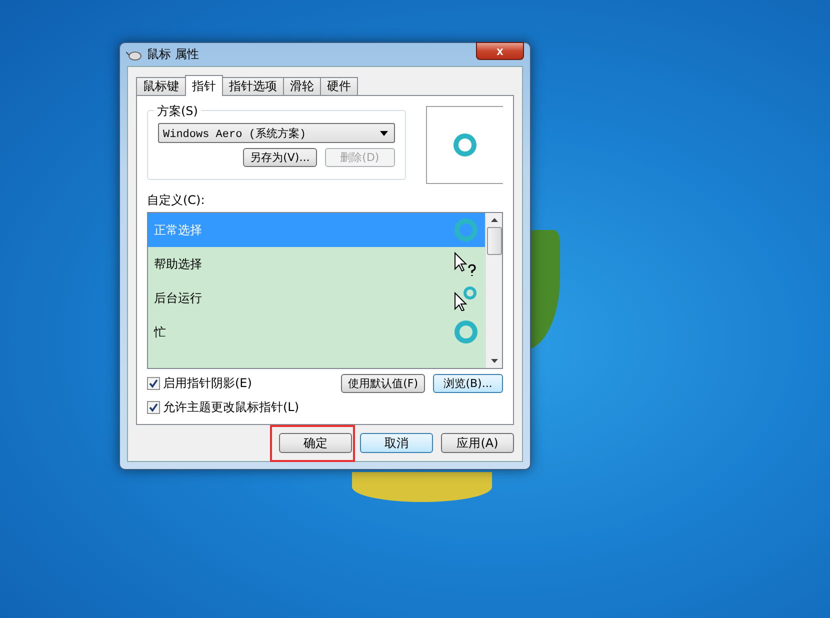  What do you see at coordinates (177, 111) in the screenshot?
I see `group-label: 方案(S)` at bounding box center [177, 111].